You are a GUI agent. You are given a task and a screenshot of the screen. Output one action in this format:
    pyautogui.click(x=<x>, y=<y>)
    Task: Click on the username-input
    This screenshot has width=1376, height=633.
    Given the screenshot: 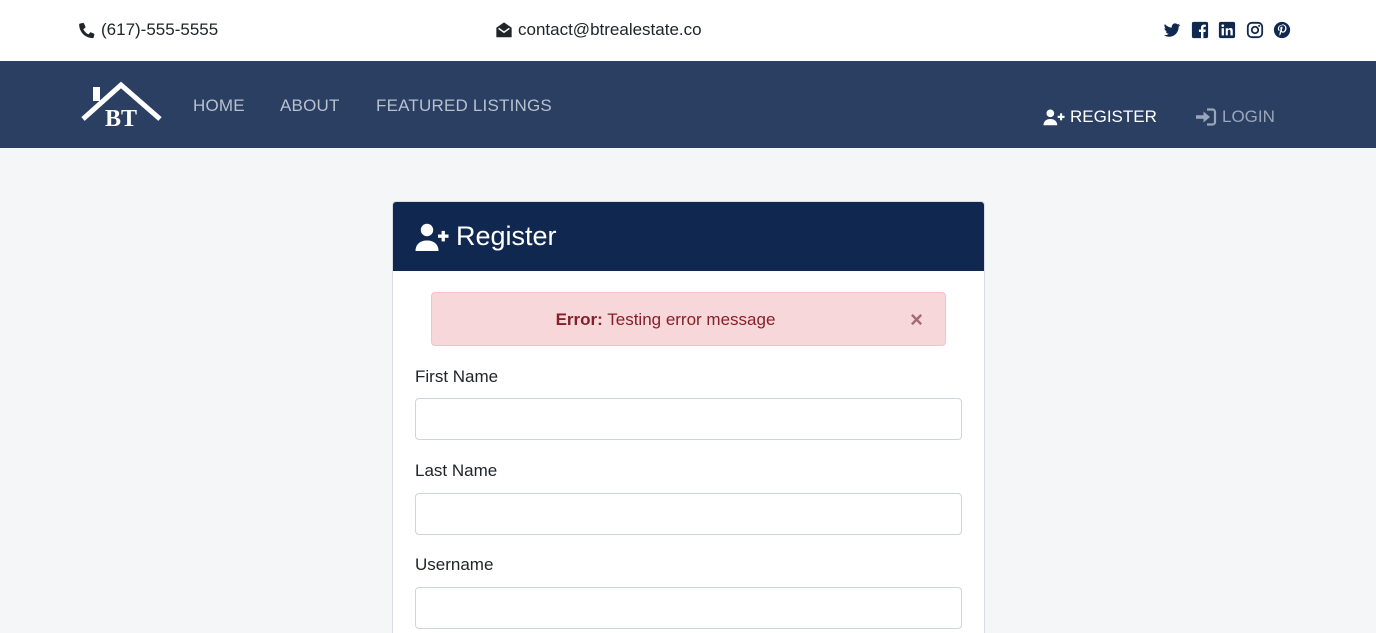 What is the action you would take?
    pyautogui.click(x=688, y=608)
    